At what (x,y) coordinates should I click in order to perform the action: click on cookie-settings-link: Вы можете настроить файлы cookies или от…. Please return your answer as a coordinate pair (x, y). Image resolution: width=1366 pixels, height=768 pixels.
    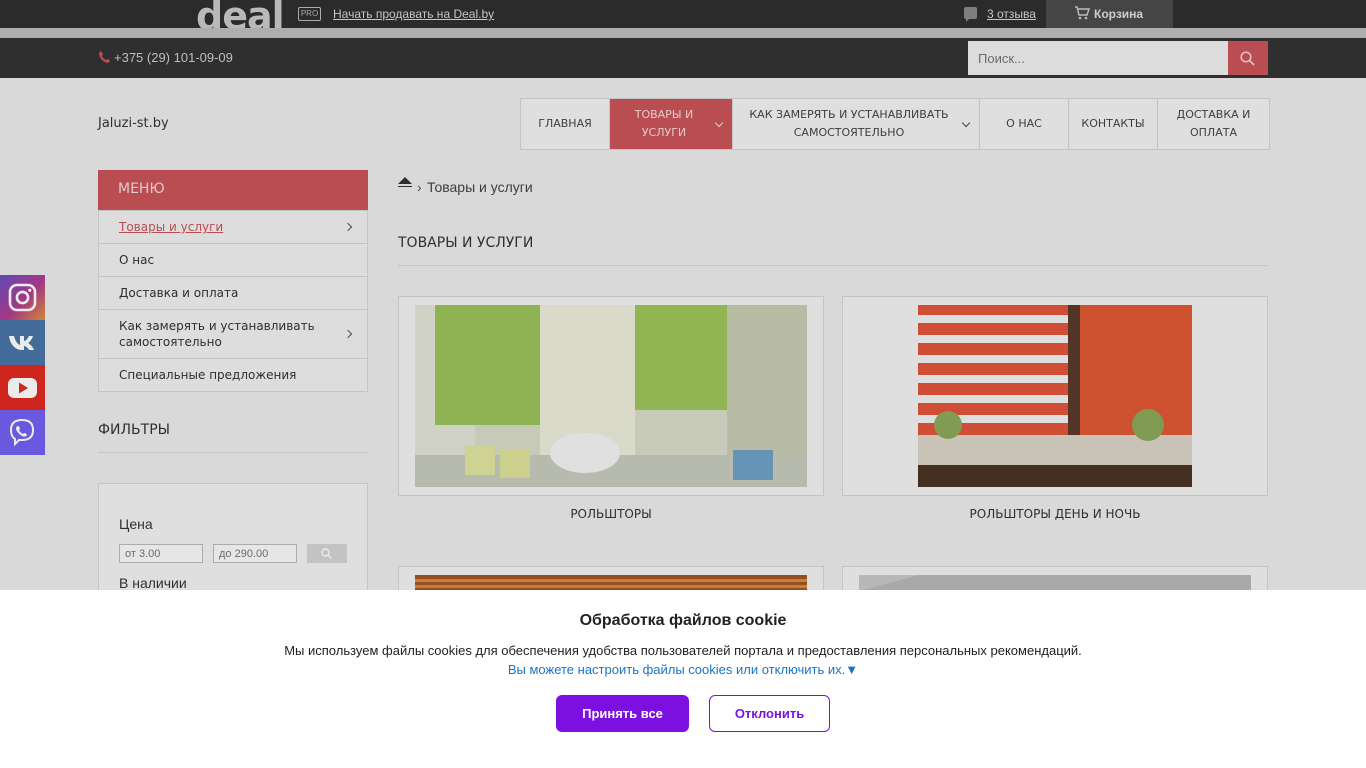
    Looking at the image, I should click on (683, 669).